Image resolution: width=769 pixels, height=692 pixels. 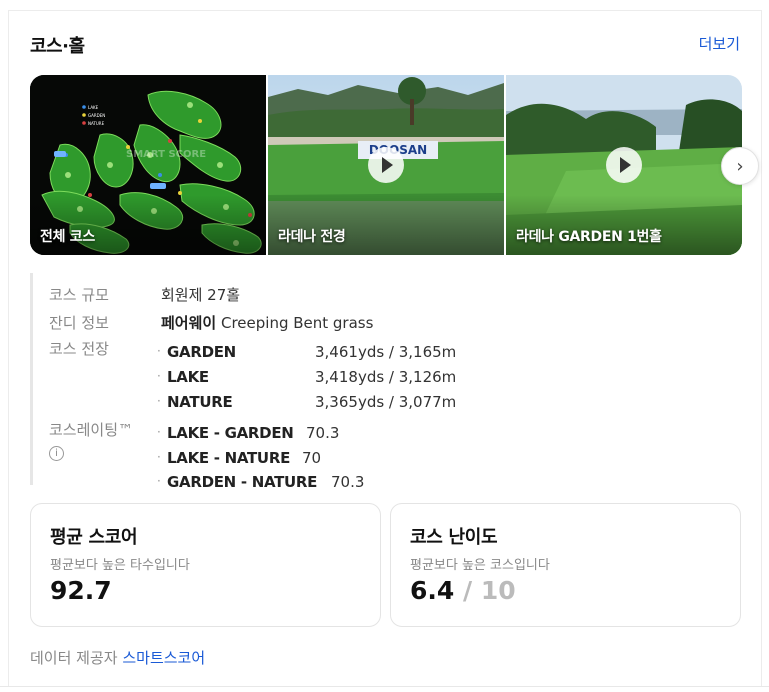 I want to click on difficulty-max: / 10, so click(x=489, y=590).